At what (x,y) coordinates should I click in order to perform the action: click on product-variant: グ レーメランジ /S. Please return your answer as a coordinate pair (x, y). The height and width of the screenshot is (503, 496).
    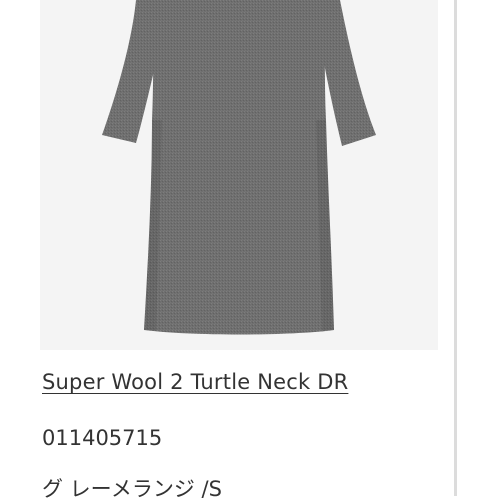
    Looking at the image, I should click on (132, 489).